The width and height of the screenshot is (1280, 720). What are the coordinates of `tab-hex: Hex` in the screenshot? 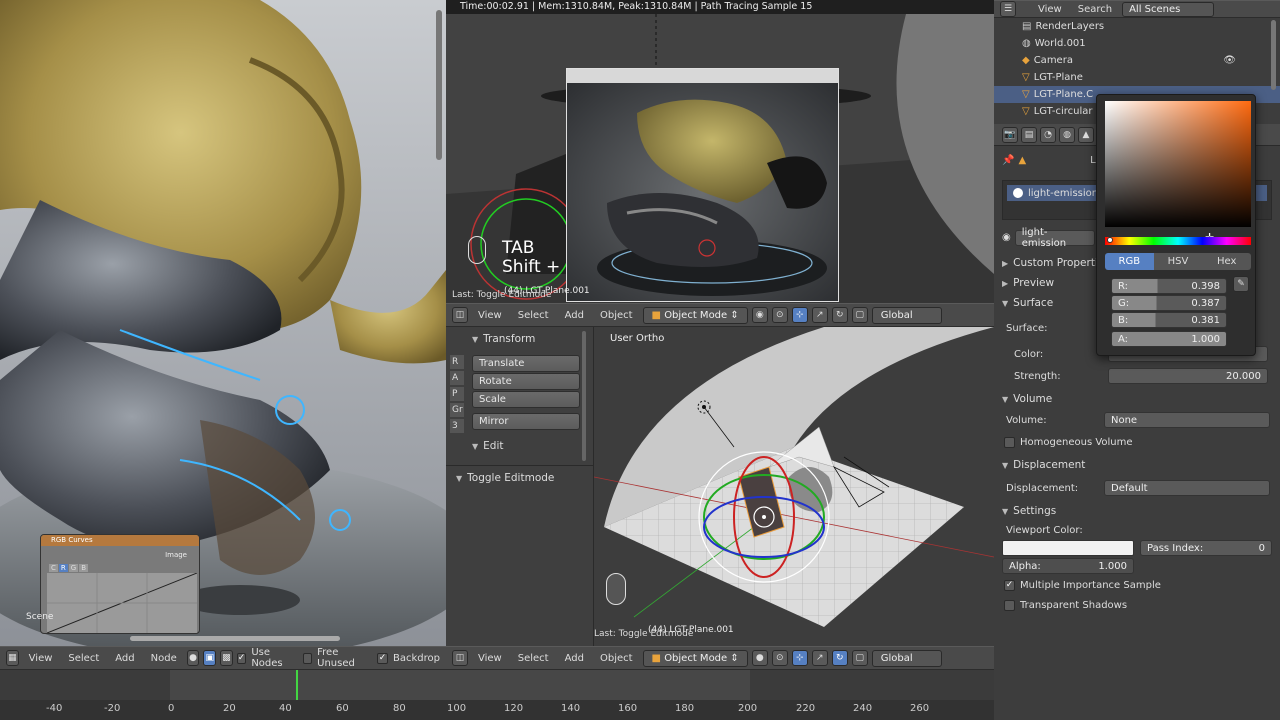 It's located at (1227, 261).